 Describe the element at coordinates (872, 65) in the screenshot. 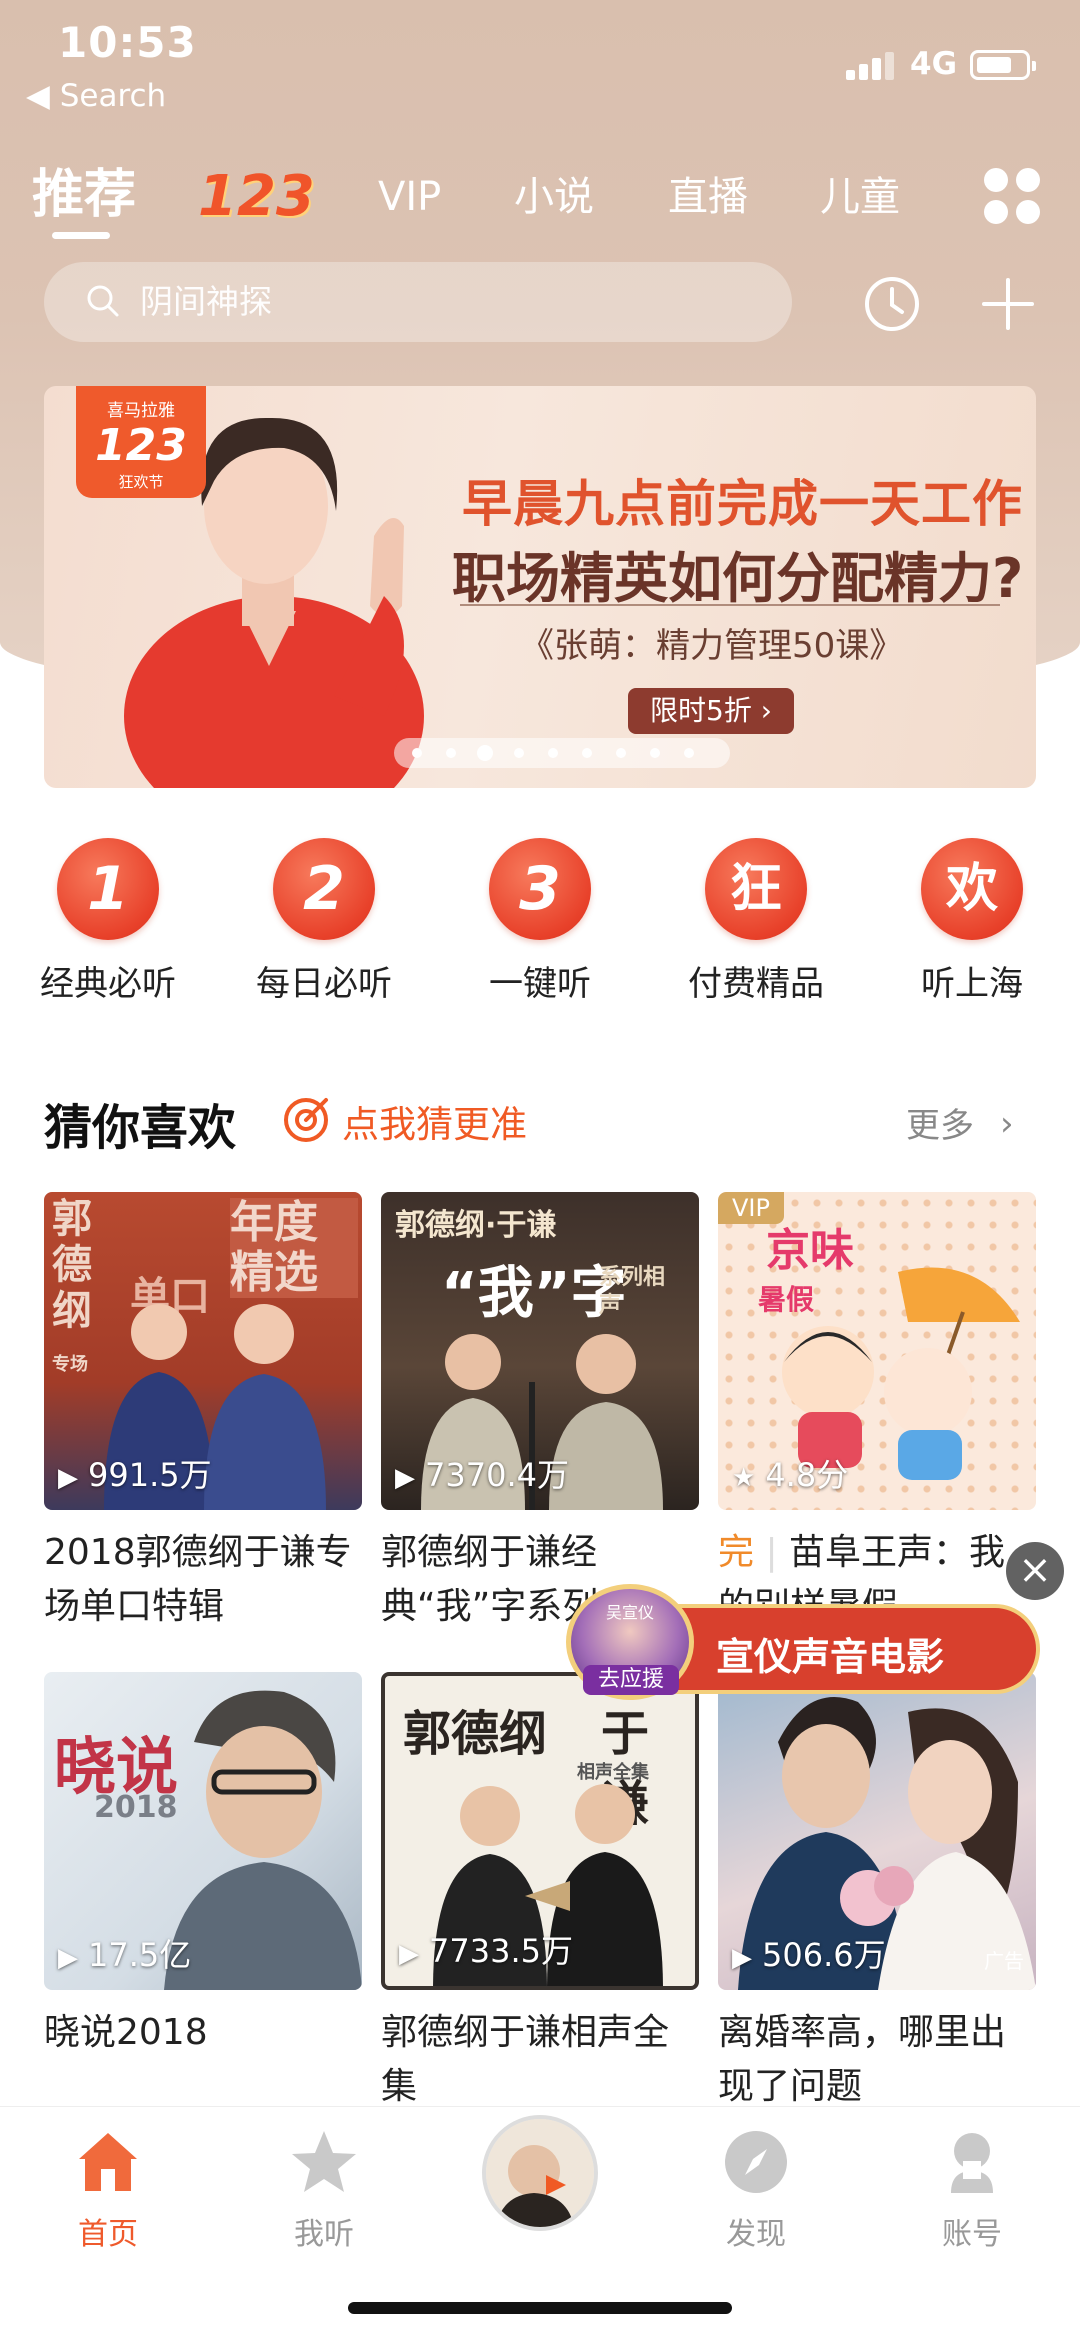

I see `signal-icon` at that location.